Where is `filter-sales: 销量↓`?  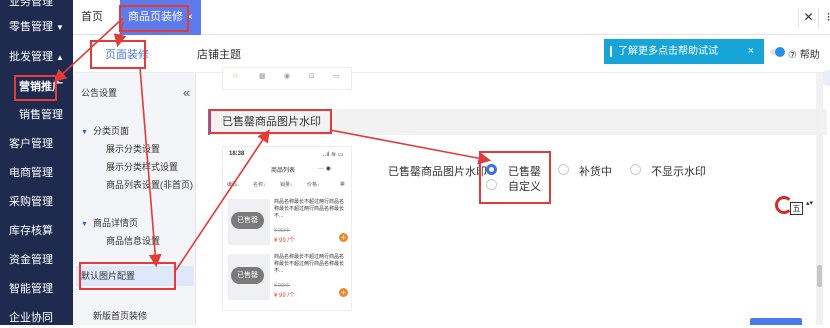 filter-sales: 销量↓ is located at coordinates (286, 185).